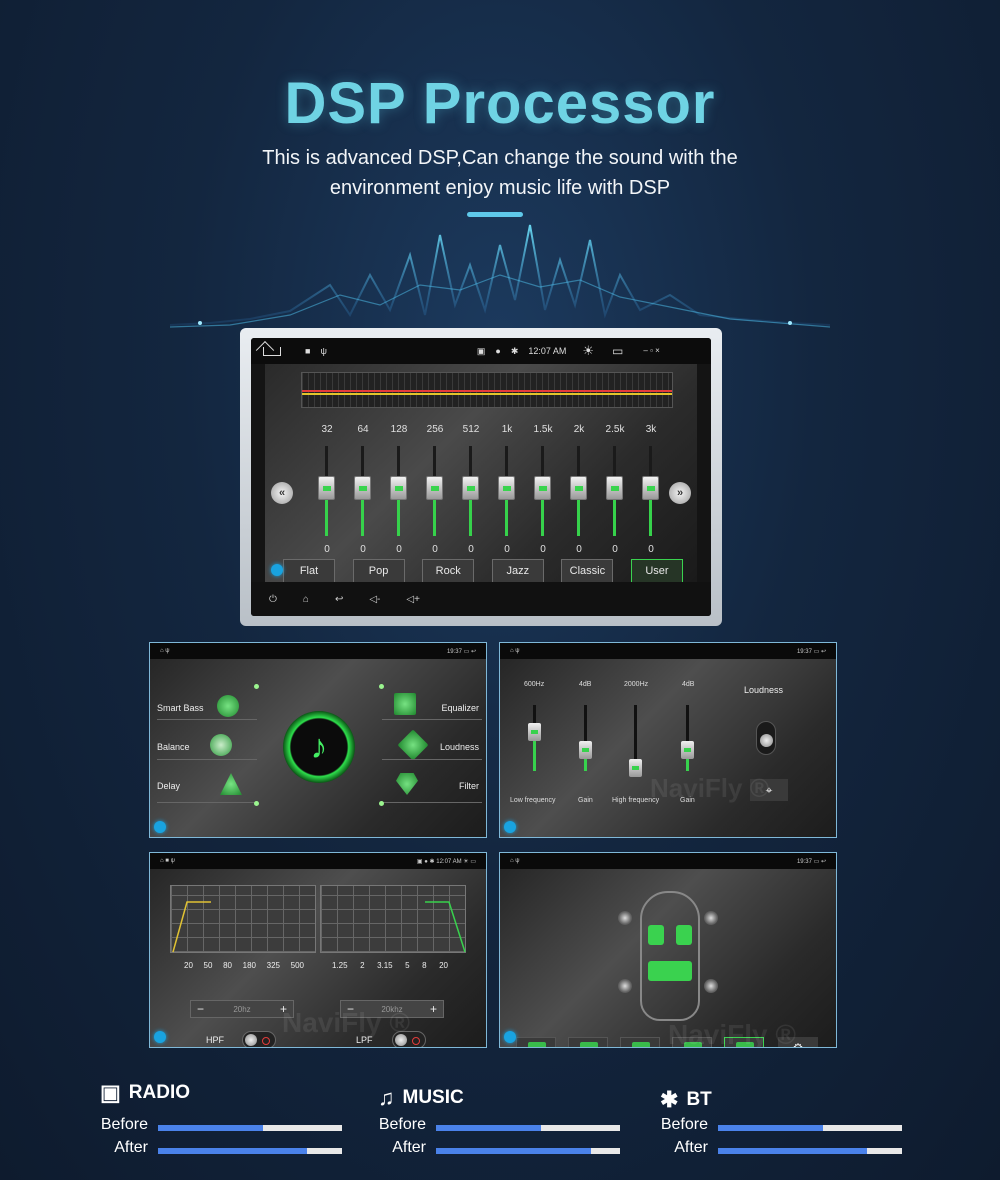  I want to click on preset-pop-button: Pop, so click(378, 571).